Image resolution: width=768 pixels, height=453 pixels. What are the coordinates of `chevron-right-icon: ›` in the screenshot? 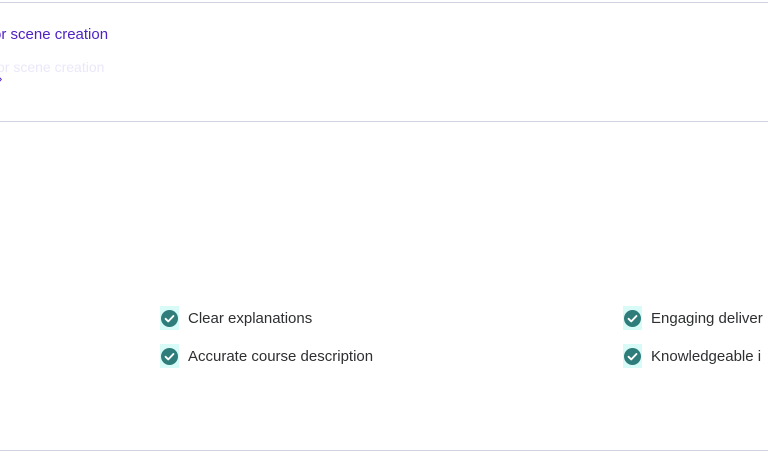 It's located at (1, 79).